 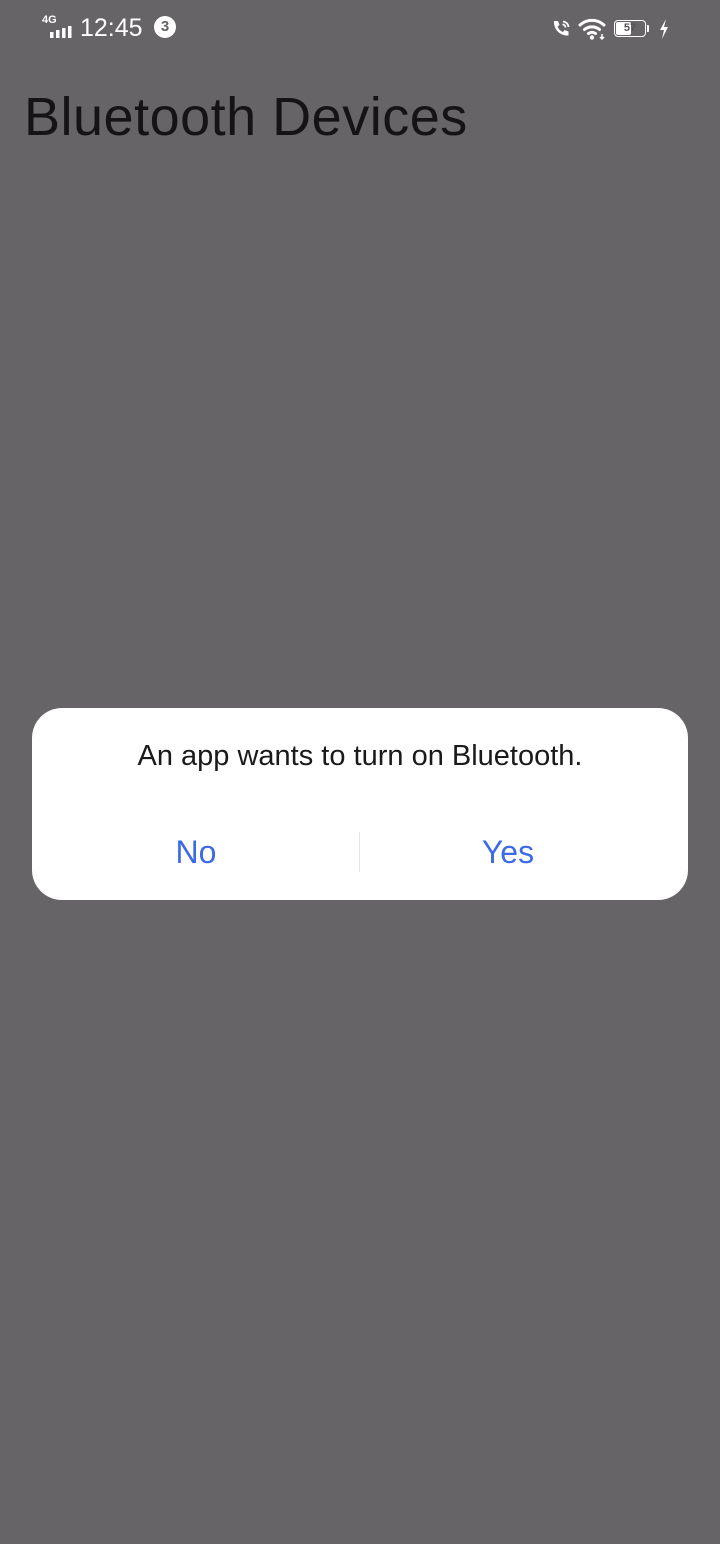 I want to click on no-button: No, so click(x=196, y=852).